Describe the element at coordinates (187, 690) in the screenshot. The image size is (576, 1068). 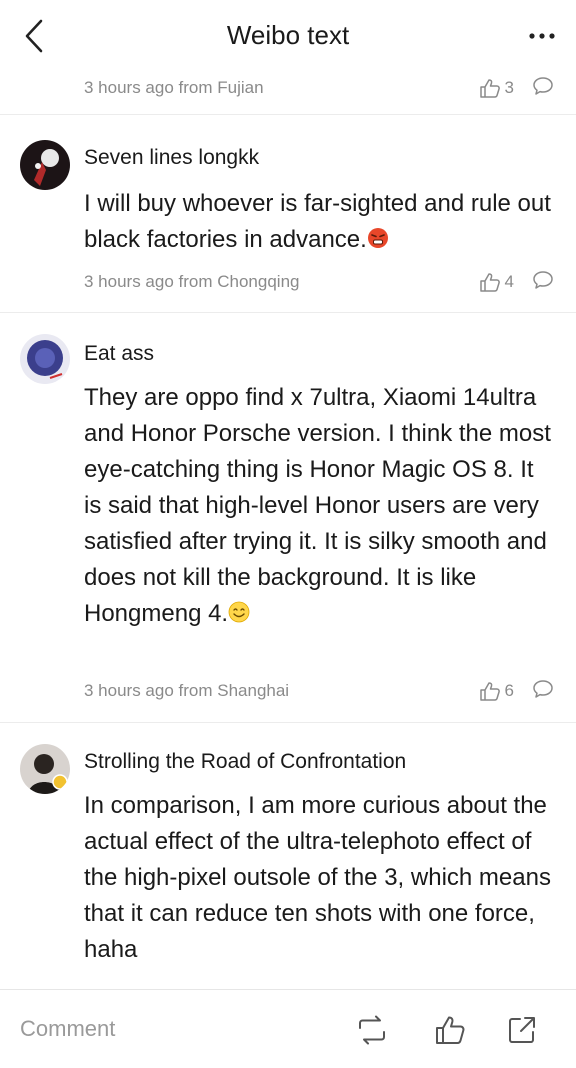
I see `time-location: 3 hours ago from Shanghai` at that location.